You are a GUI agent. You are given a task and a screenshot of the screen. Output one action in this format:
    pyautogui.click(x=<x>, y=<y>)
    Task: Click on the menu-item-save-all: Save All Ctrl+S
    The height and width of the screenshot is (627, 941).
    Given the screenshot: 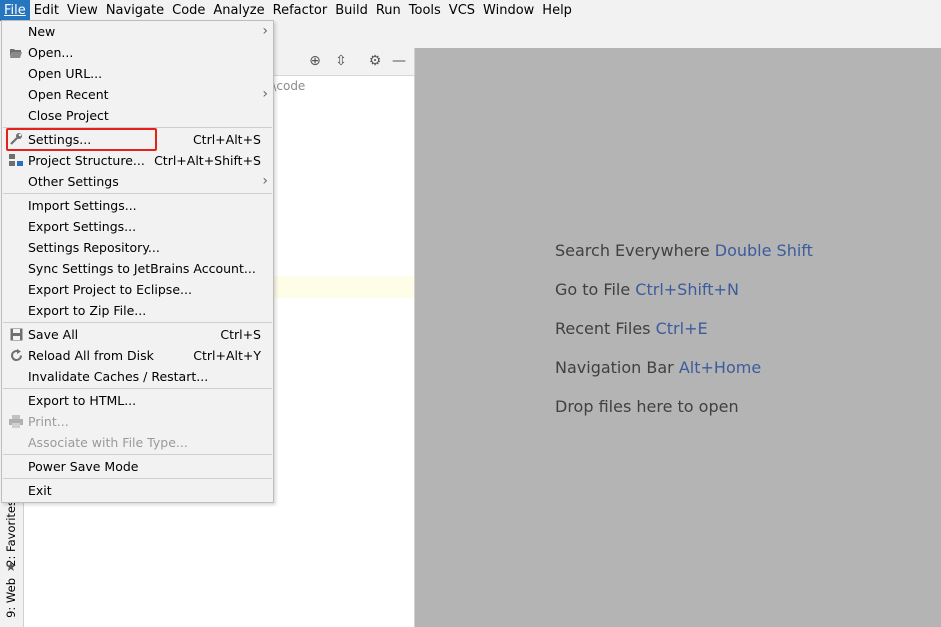 What is the action you would take?
    pyautogui.click(x=137, y=334)
    